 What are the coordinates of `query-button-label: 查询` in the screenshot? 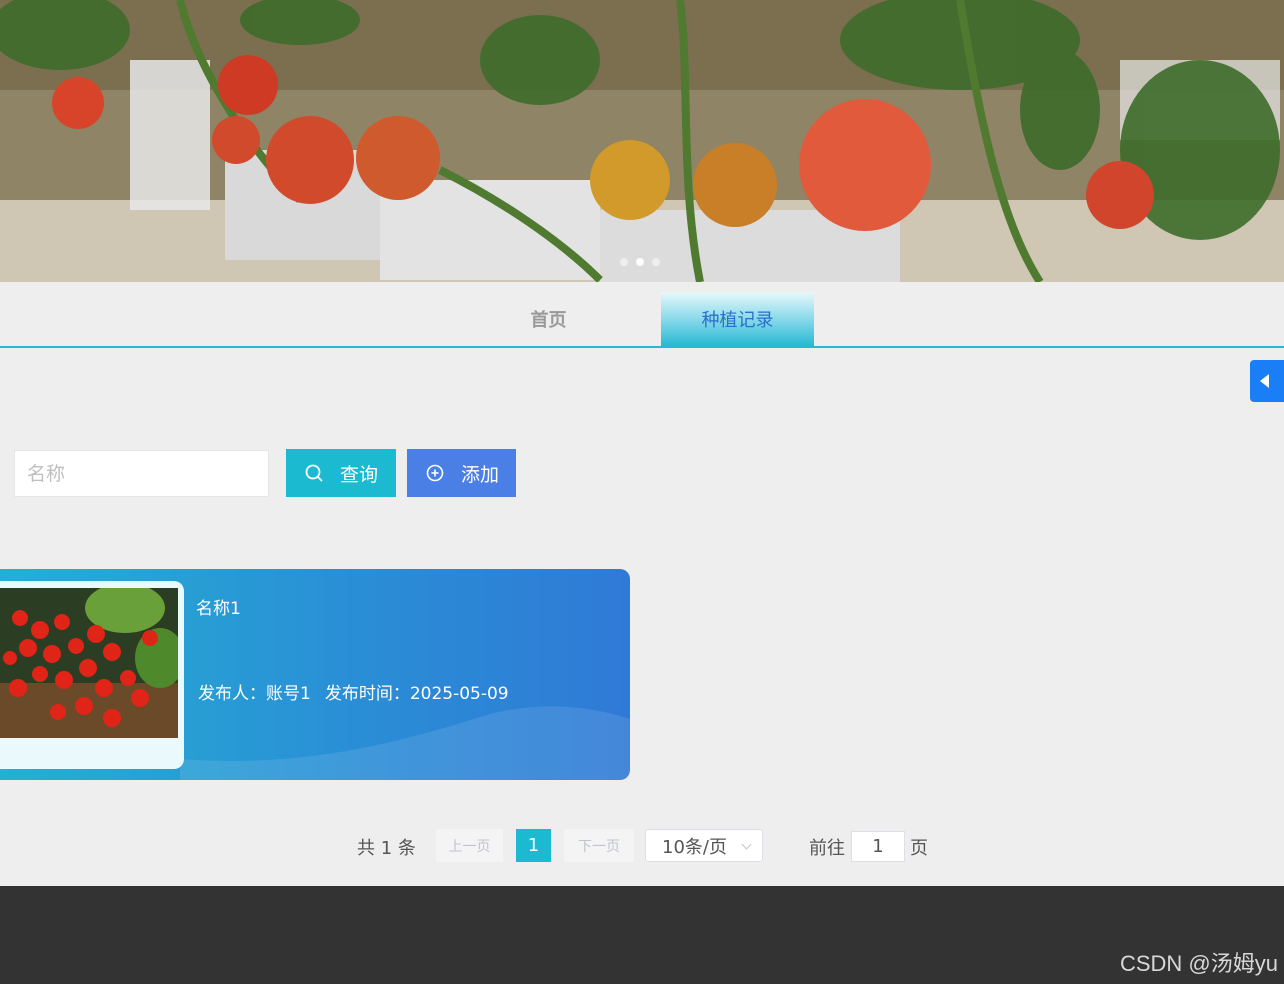 It's located at (359, 474).